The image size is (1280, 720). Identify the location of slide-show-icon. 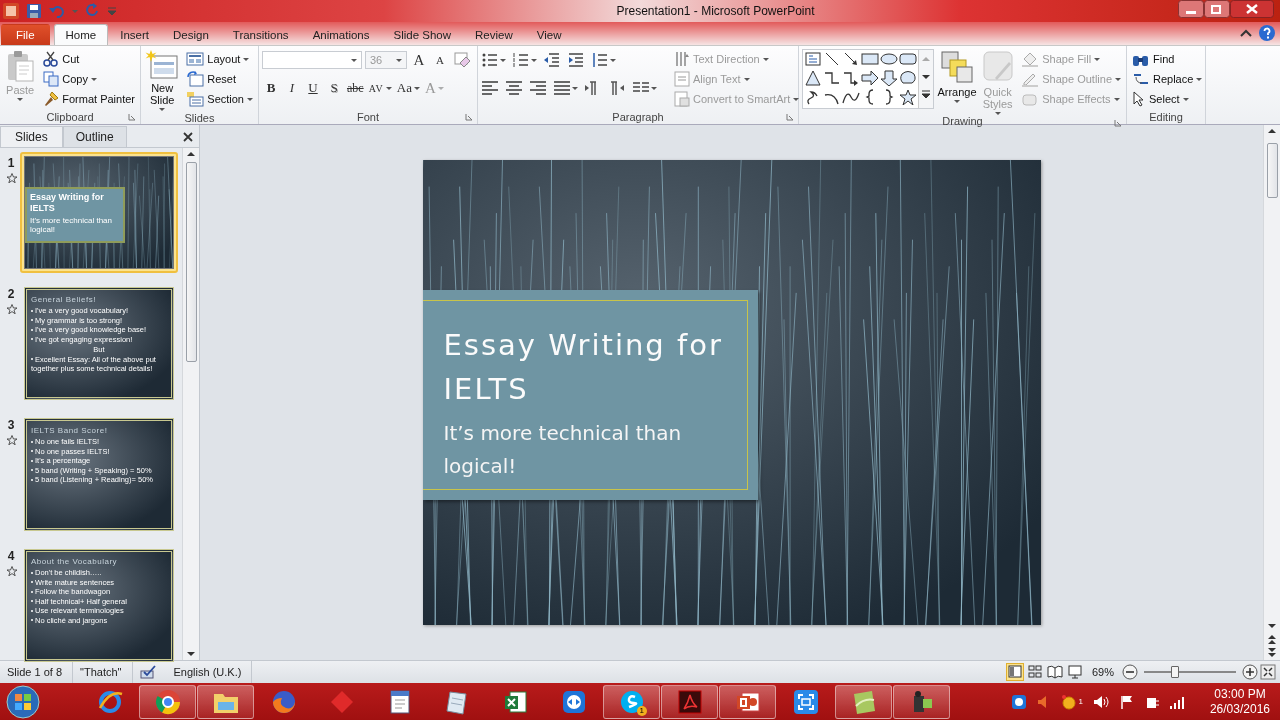
(1074, 672).